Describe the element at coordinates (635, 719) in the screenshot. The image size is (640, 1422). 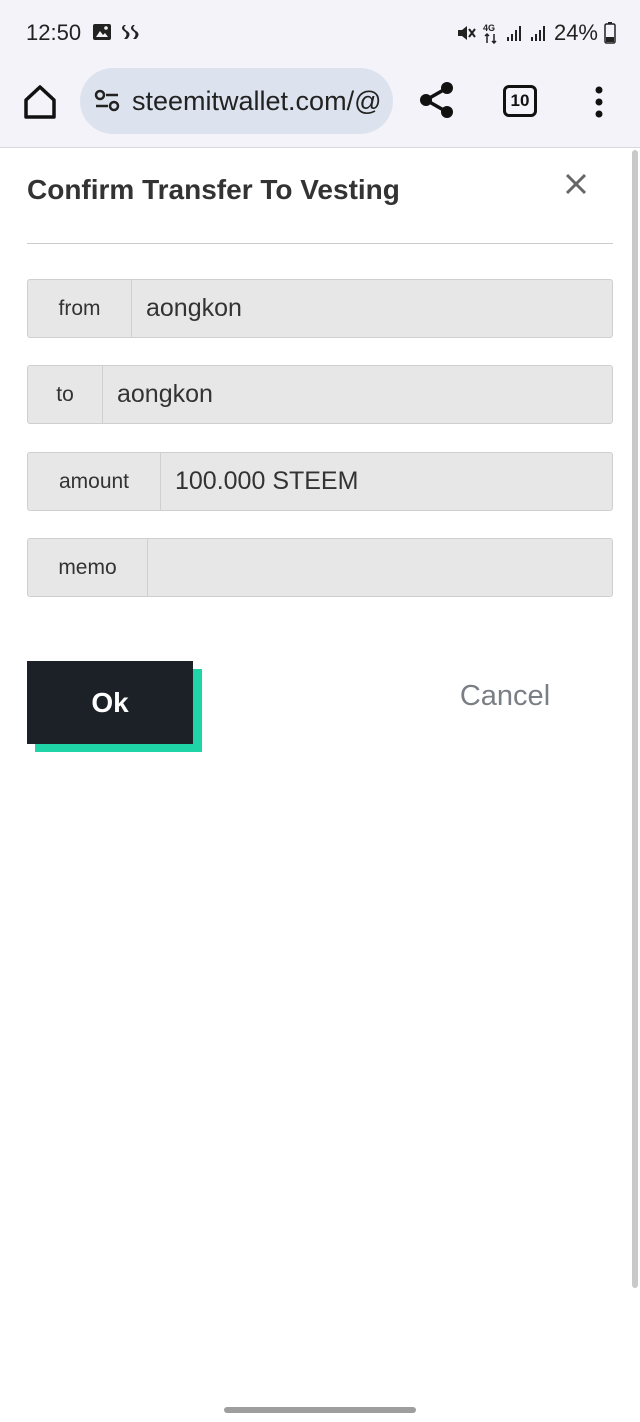
I see `page-scrollbar` at that location.